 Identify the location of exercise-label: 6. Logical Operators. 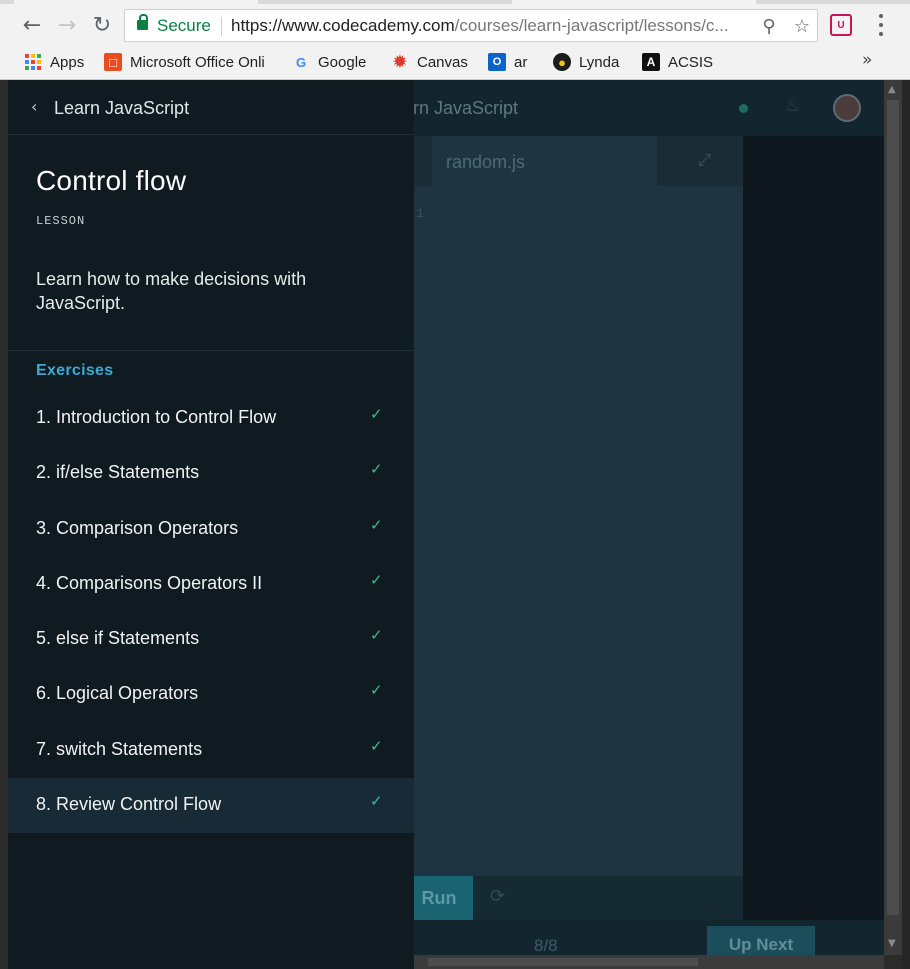
(117, 693).